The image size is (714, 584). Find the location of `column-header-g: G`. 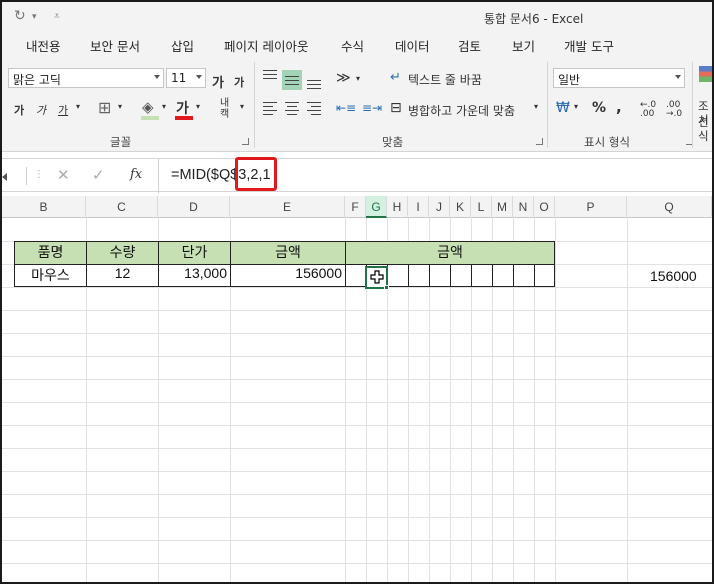

column-header-g: G is located at coordinates (376, 207).